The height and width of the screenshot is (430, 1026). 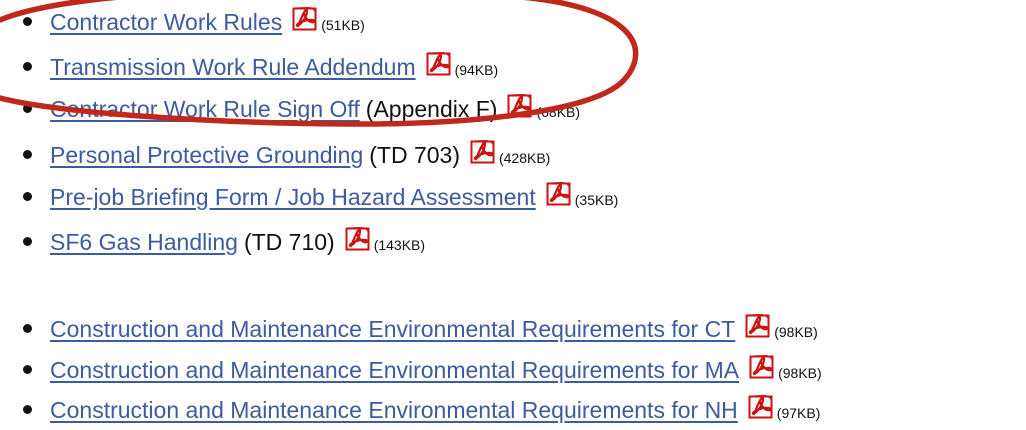 What do you see at coordinates (414, 155) in the screenshot?
I see `document-suffix: (TD 703)` at bounding box center [414, 155].